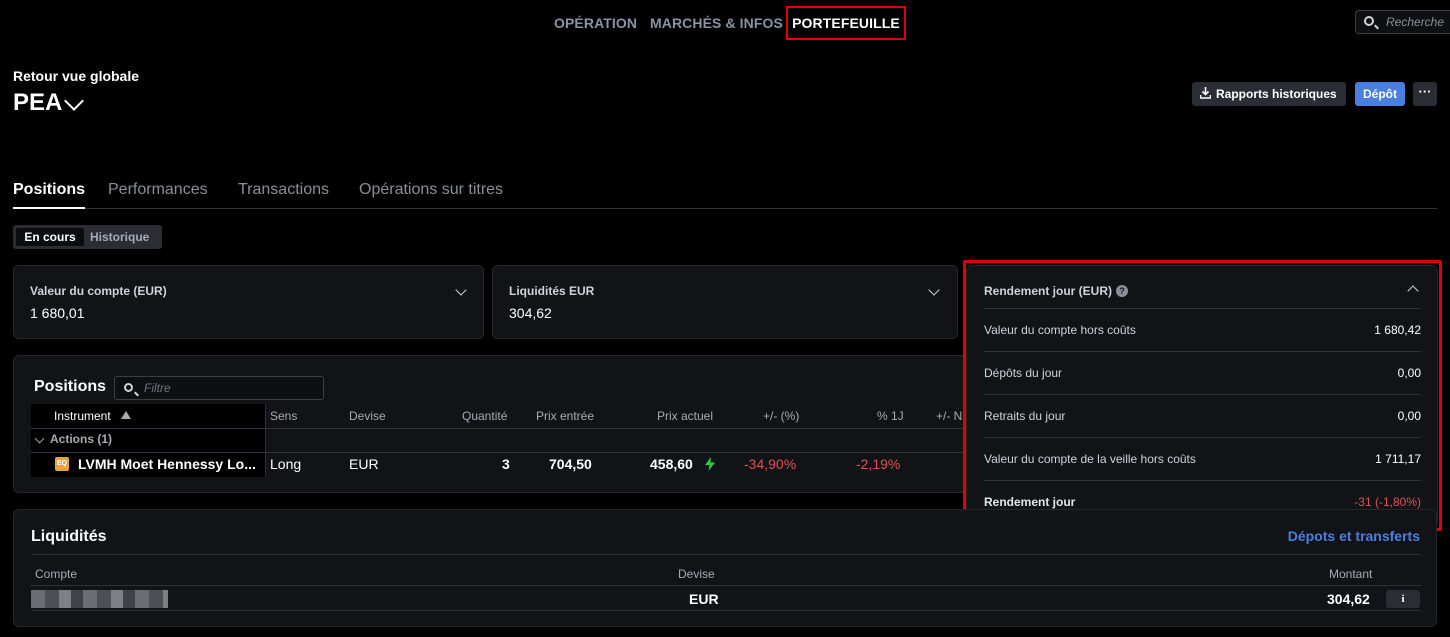 Image resolution: width=1450 pixels, height=637 pixels. I want to click on row-label: Rendement jour, so click(1030, 502).